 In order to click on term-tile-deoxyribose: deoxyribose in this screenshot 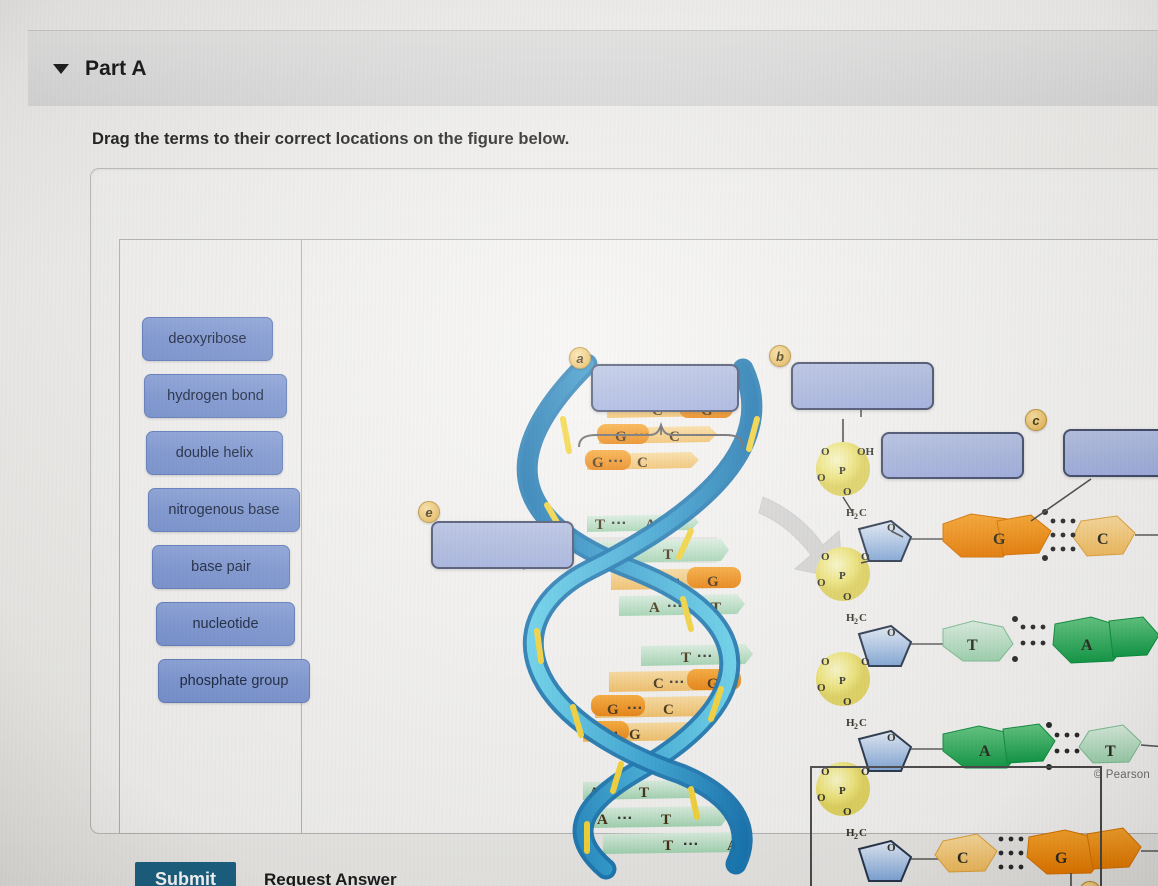, I will do `click(207, 339)`.